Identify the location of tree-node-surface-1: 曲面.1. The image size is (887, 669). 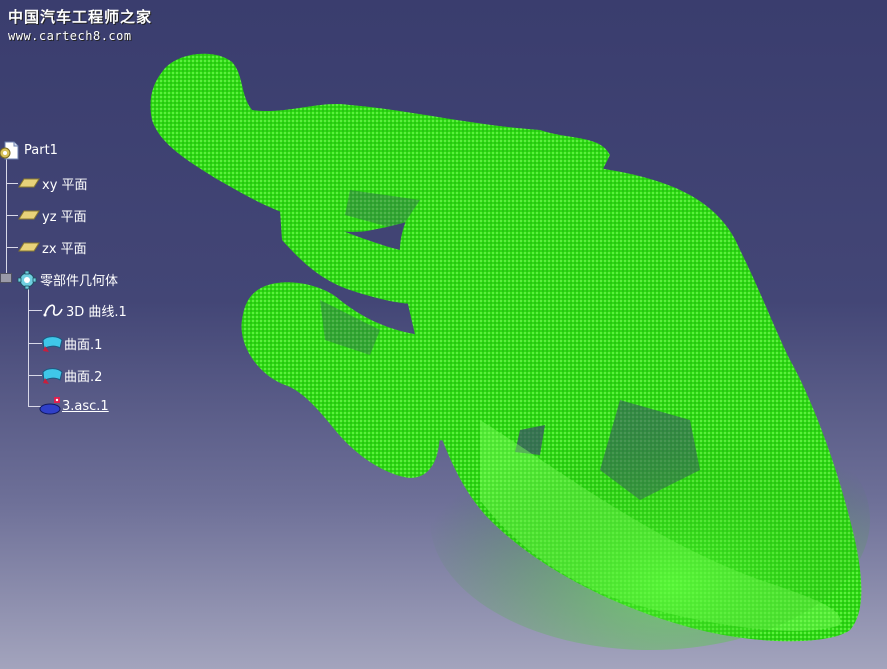
(71, 343).